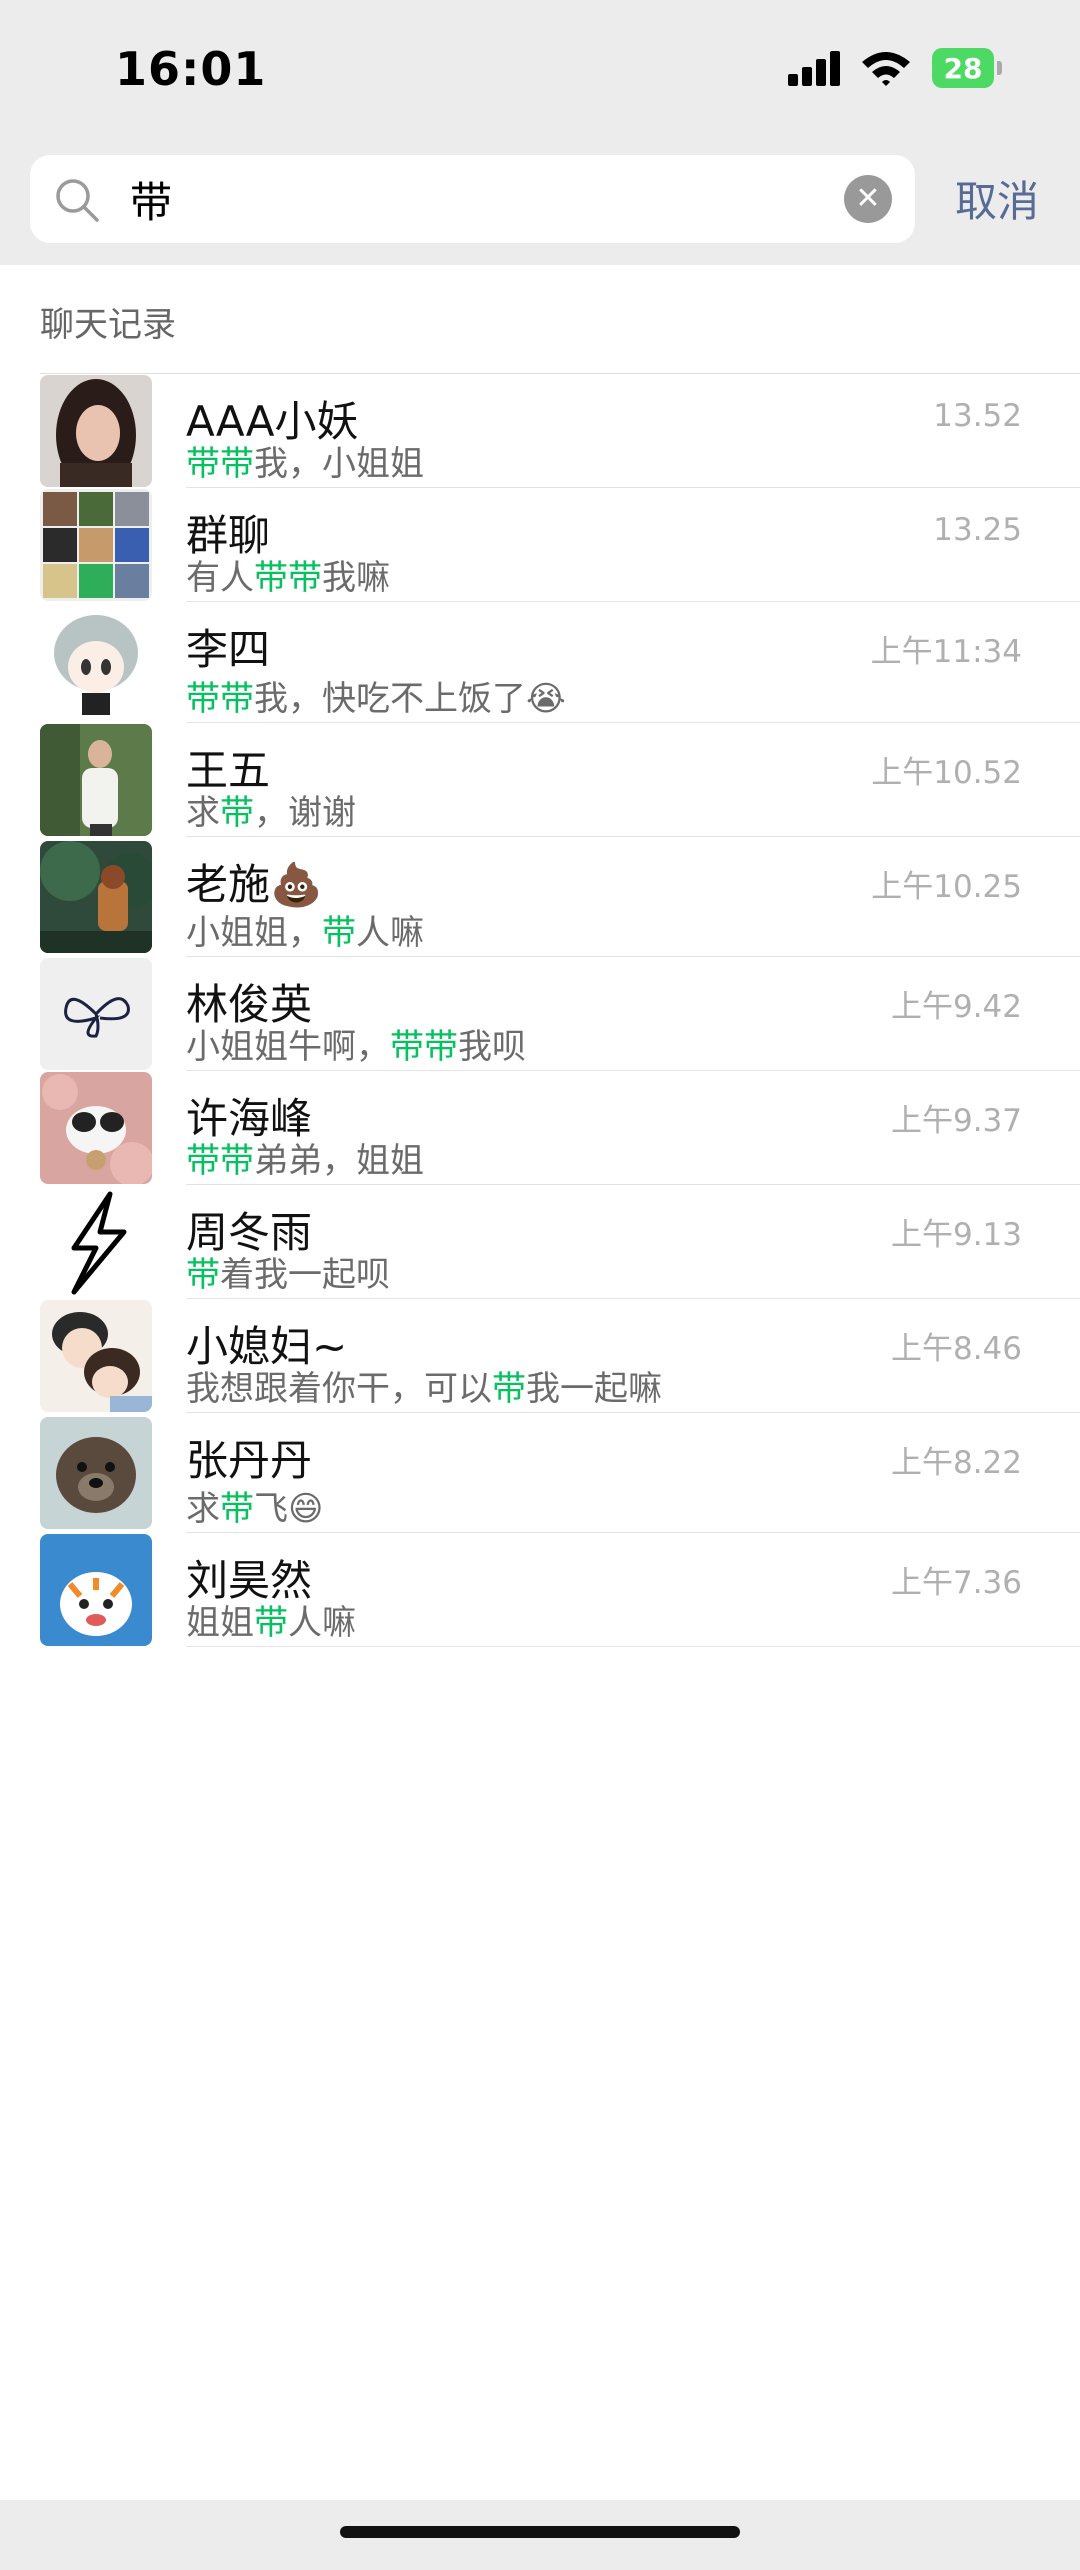 This screenshot has height=2570, width=1080. I want to click on message-time: 上午11:34, so click(946, 652).